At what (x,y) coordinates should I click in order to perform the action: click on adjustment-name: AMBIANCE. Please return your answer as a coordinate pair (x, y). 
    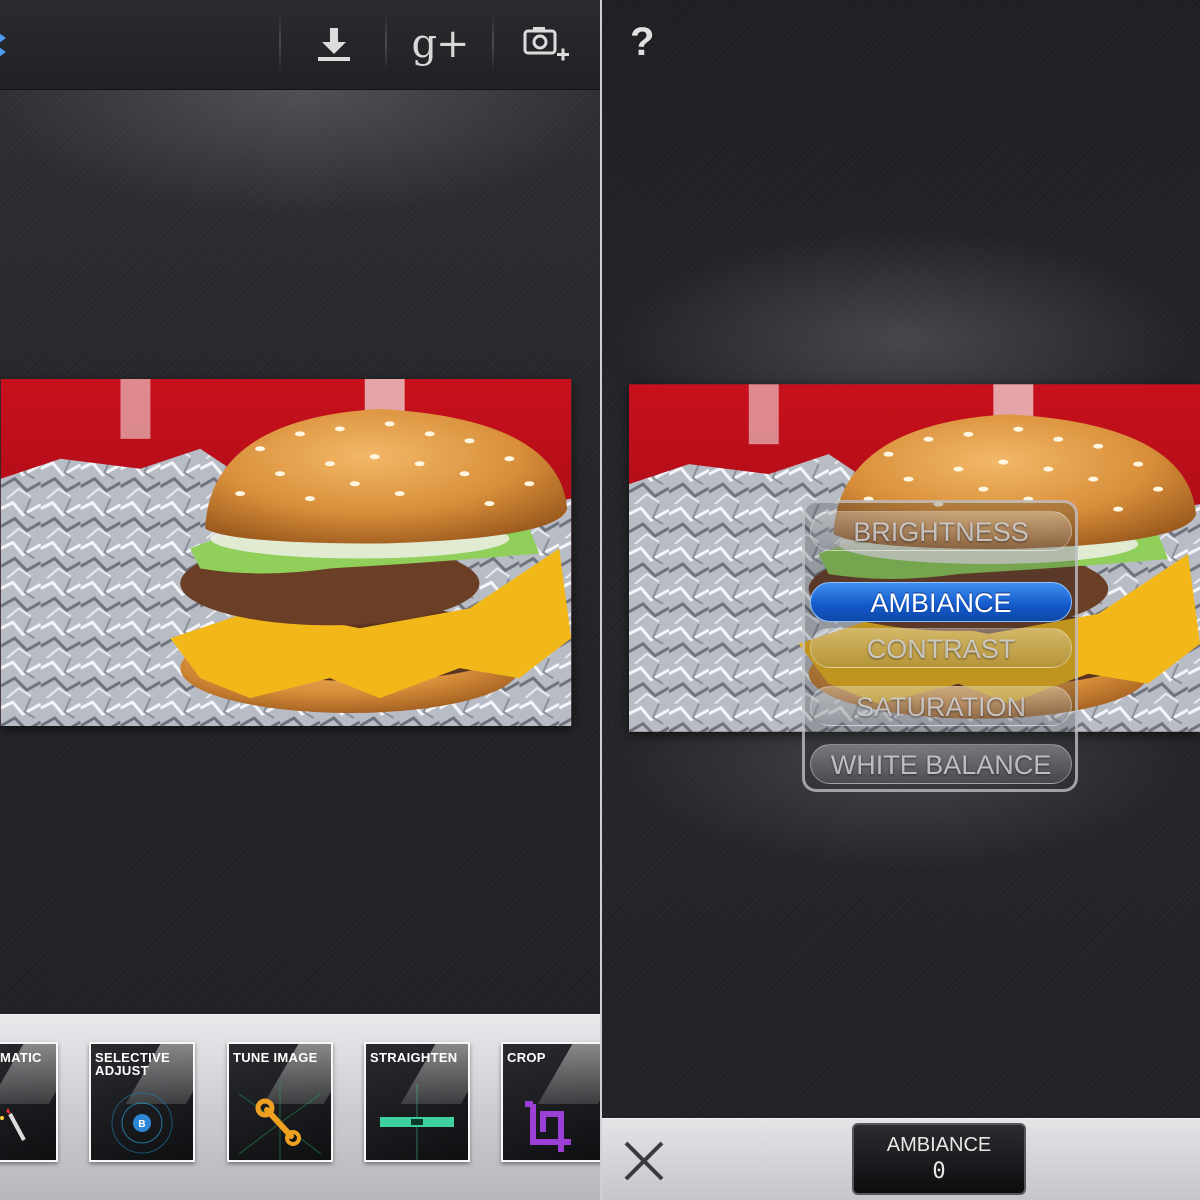
    Looking at the image, I should click on (939, 1145).